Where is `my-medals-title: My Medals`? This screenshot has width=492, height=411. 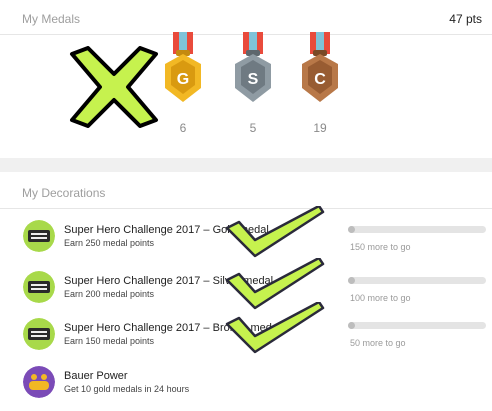 my-medals-title: My Medals is located at coordinates (51, 19).